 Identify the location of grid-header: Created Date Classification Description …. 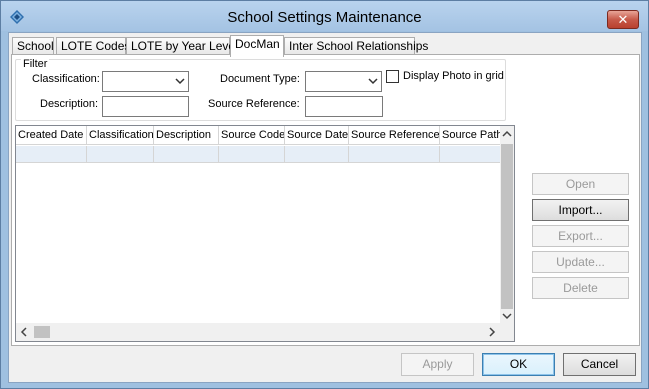
(259, 135).